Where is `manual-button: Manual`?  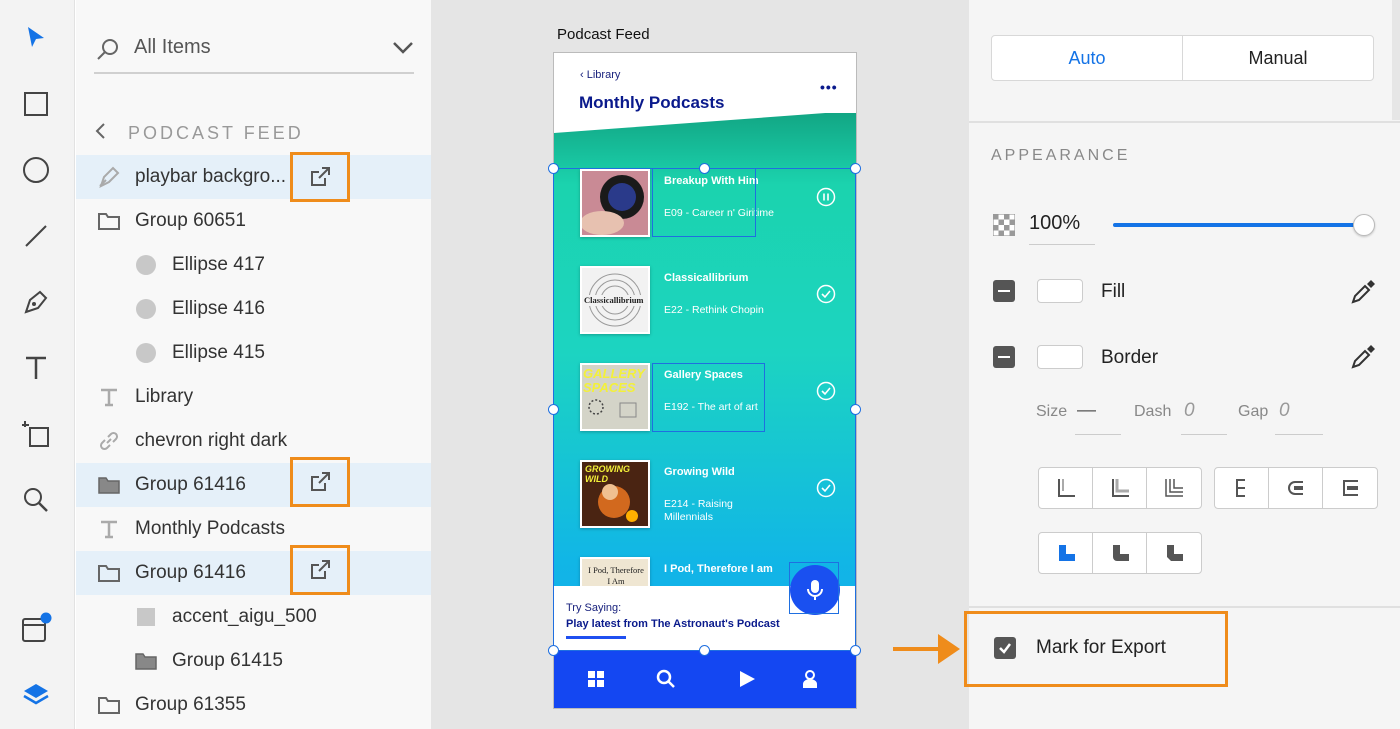 manual-button: Manual is located at coordinates (1278, 58).